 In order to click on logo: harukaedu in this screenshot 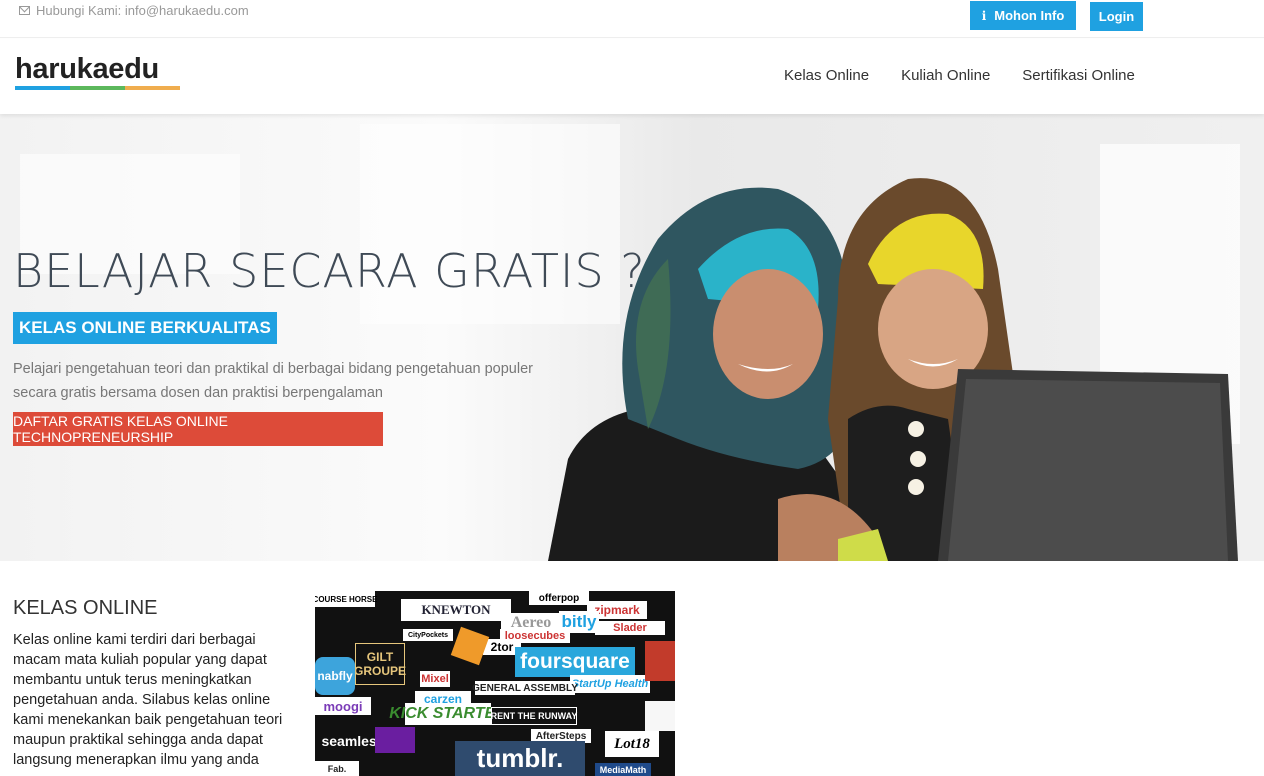, I will do `click(97, 71)`.